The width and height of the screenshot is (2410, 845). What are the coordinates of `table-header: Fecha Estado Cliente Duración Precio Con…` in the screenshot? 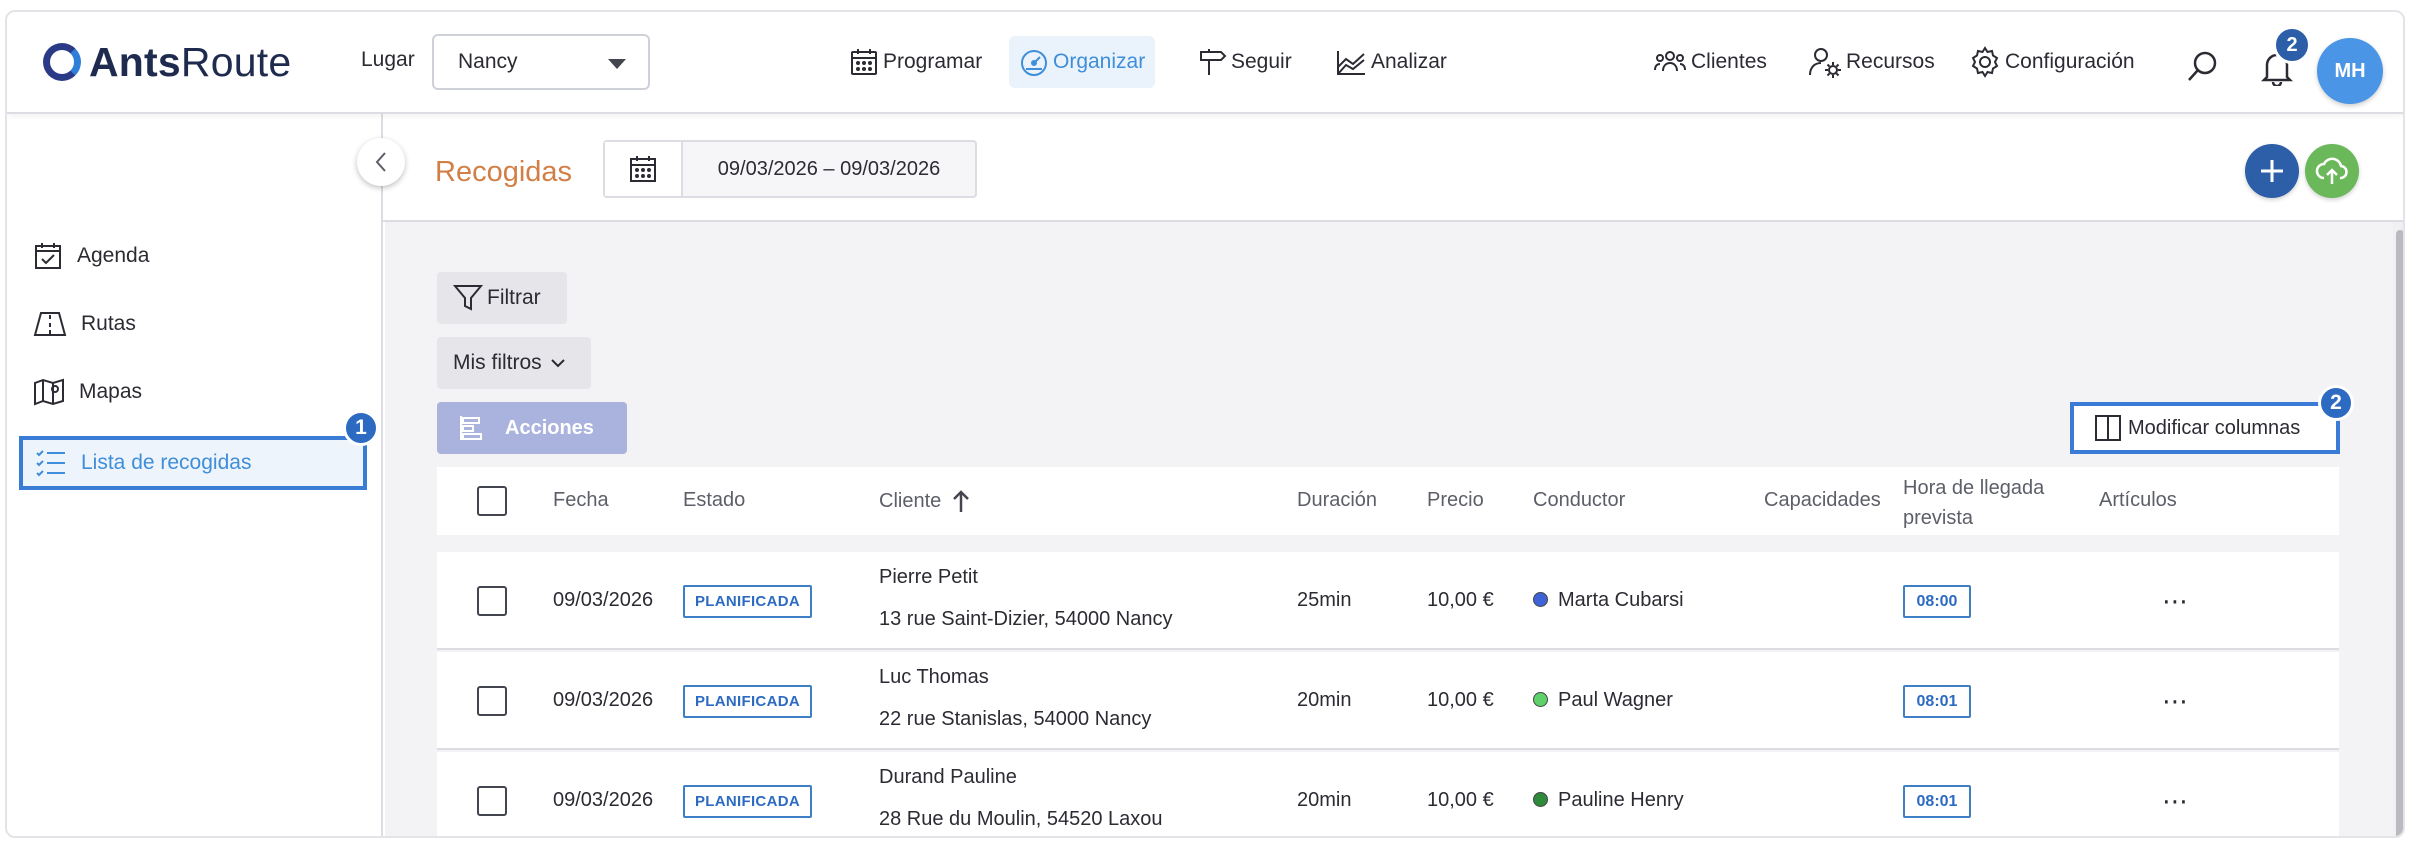 It's located at (1388, 501).